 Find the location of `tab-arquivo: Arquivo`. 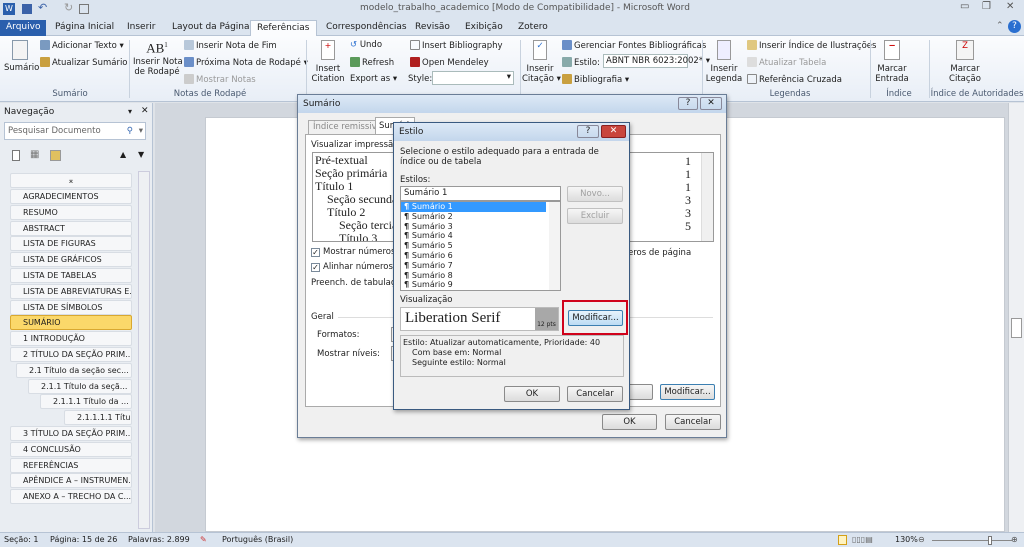

tab-arquivo: Arquivo is located at coordinates (23, 28).